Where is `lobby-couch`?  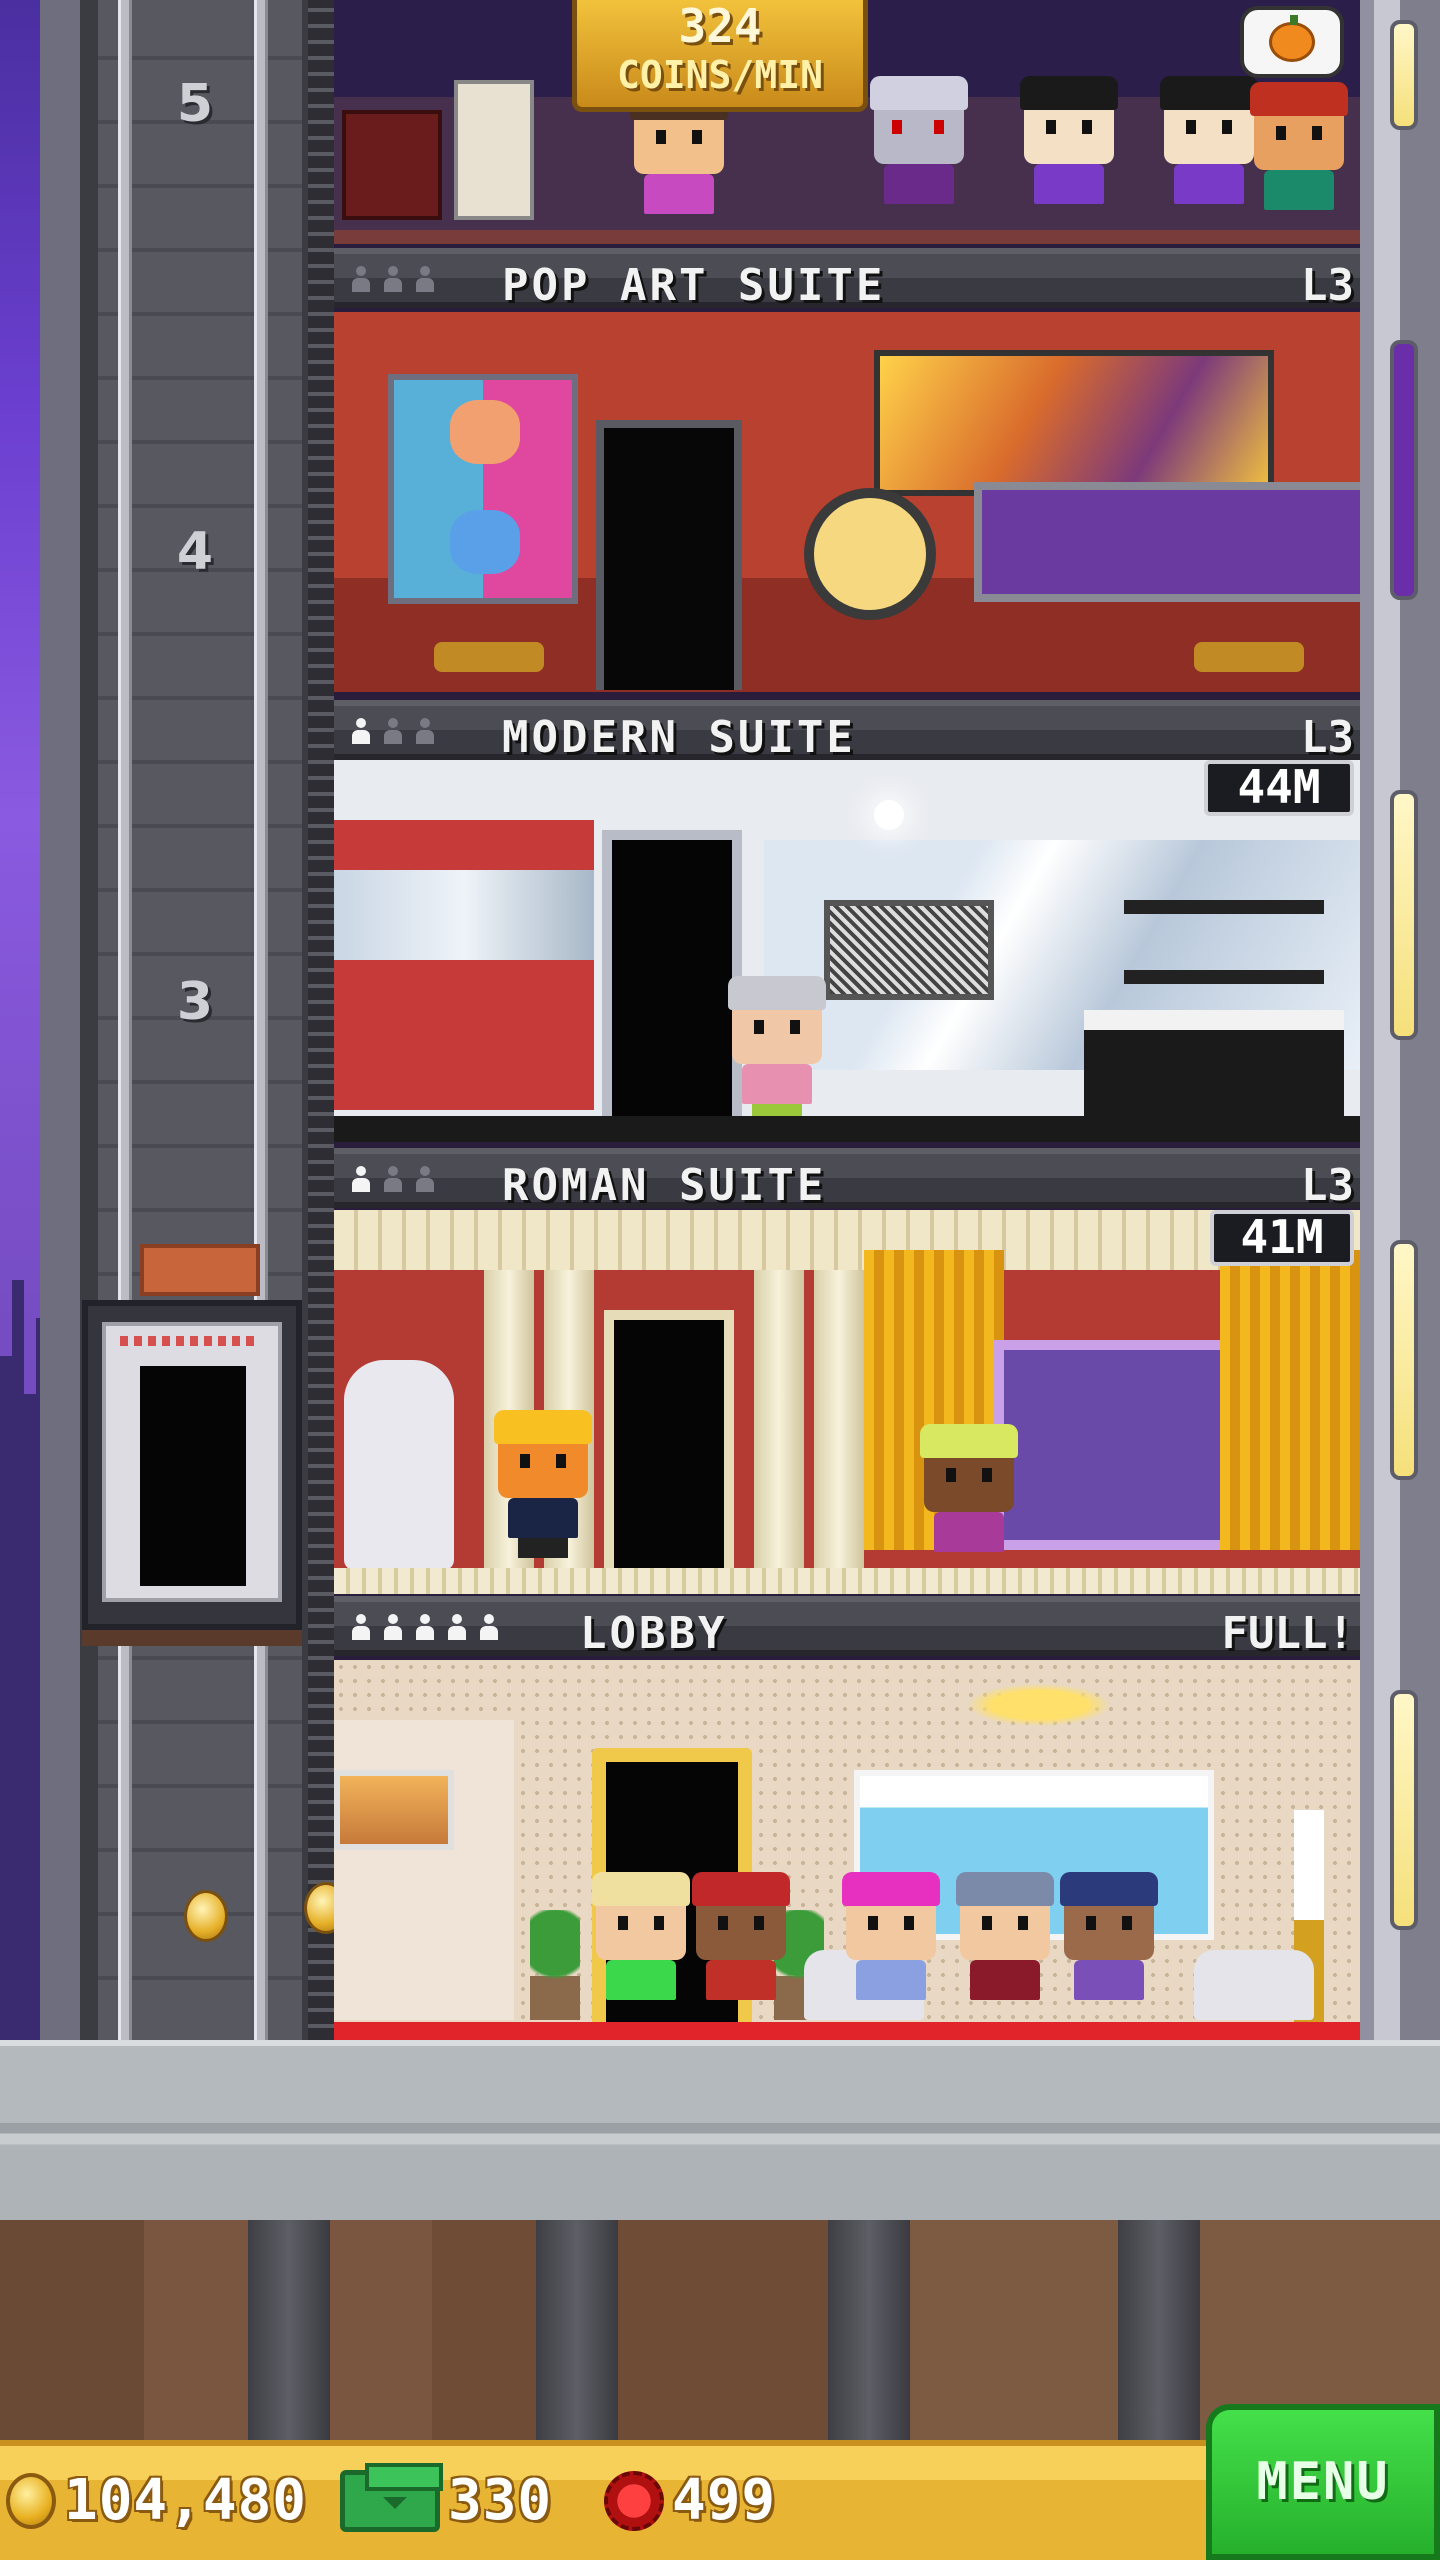
lobby-couch is located at coordinates (1254, 1985).